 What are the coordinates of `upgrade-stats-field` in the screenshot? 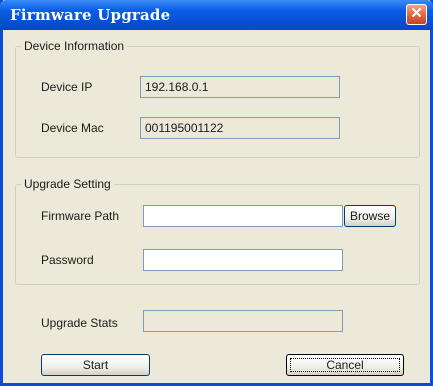 It's located at (243, 321).